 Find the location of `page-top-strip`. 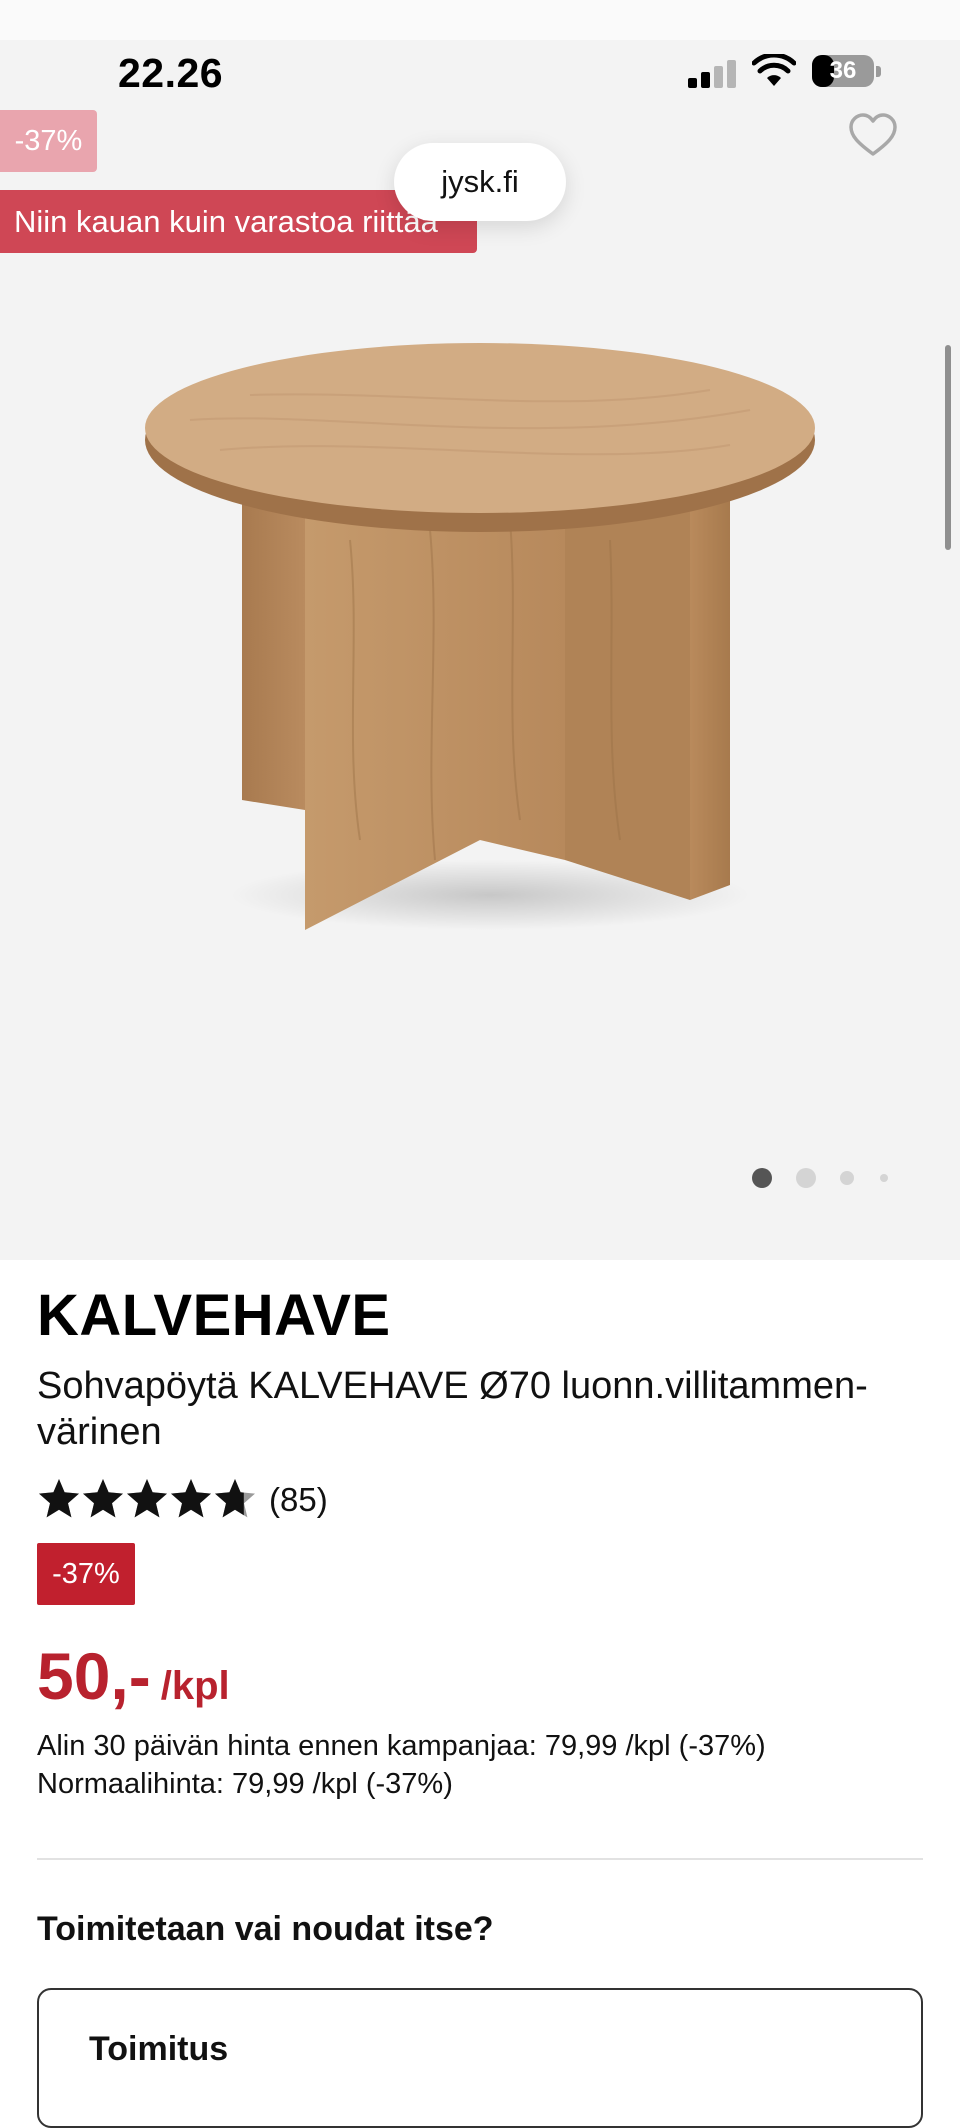

page-top-strip is located at coordinates (480, 20).